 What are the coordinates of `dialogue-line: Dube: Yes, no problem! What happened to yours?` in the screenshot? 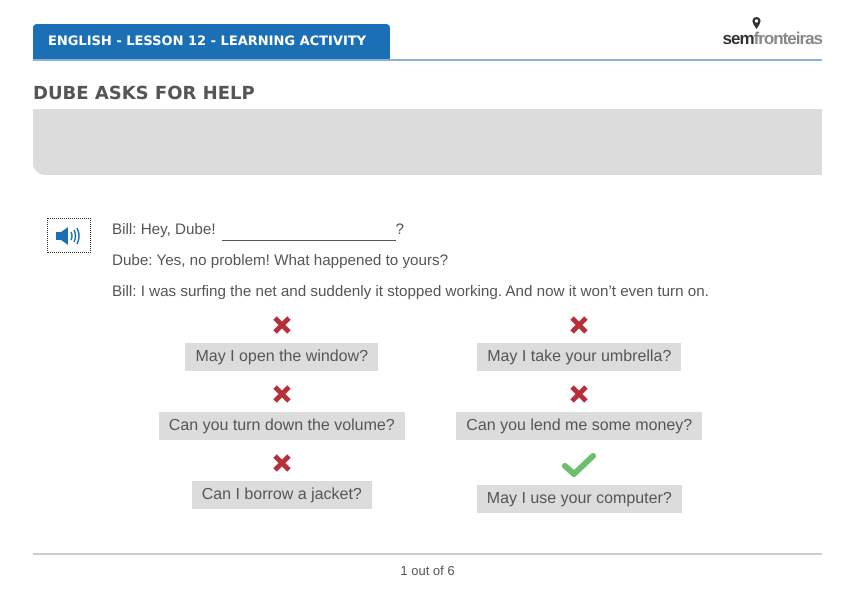 It's located at (280, 261).